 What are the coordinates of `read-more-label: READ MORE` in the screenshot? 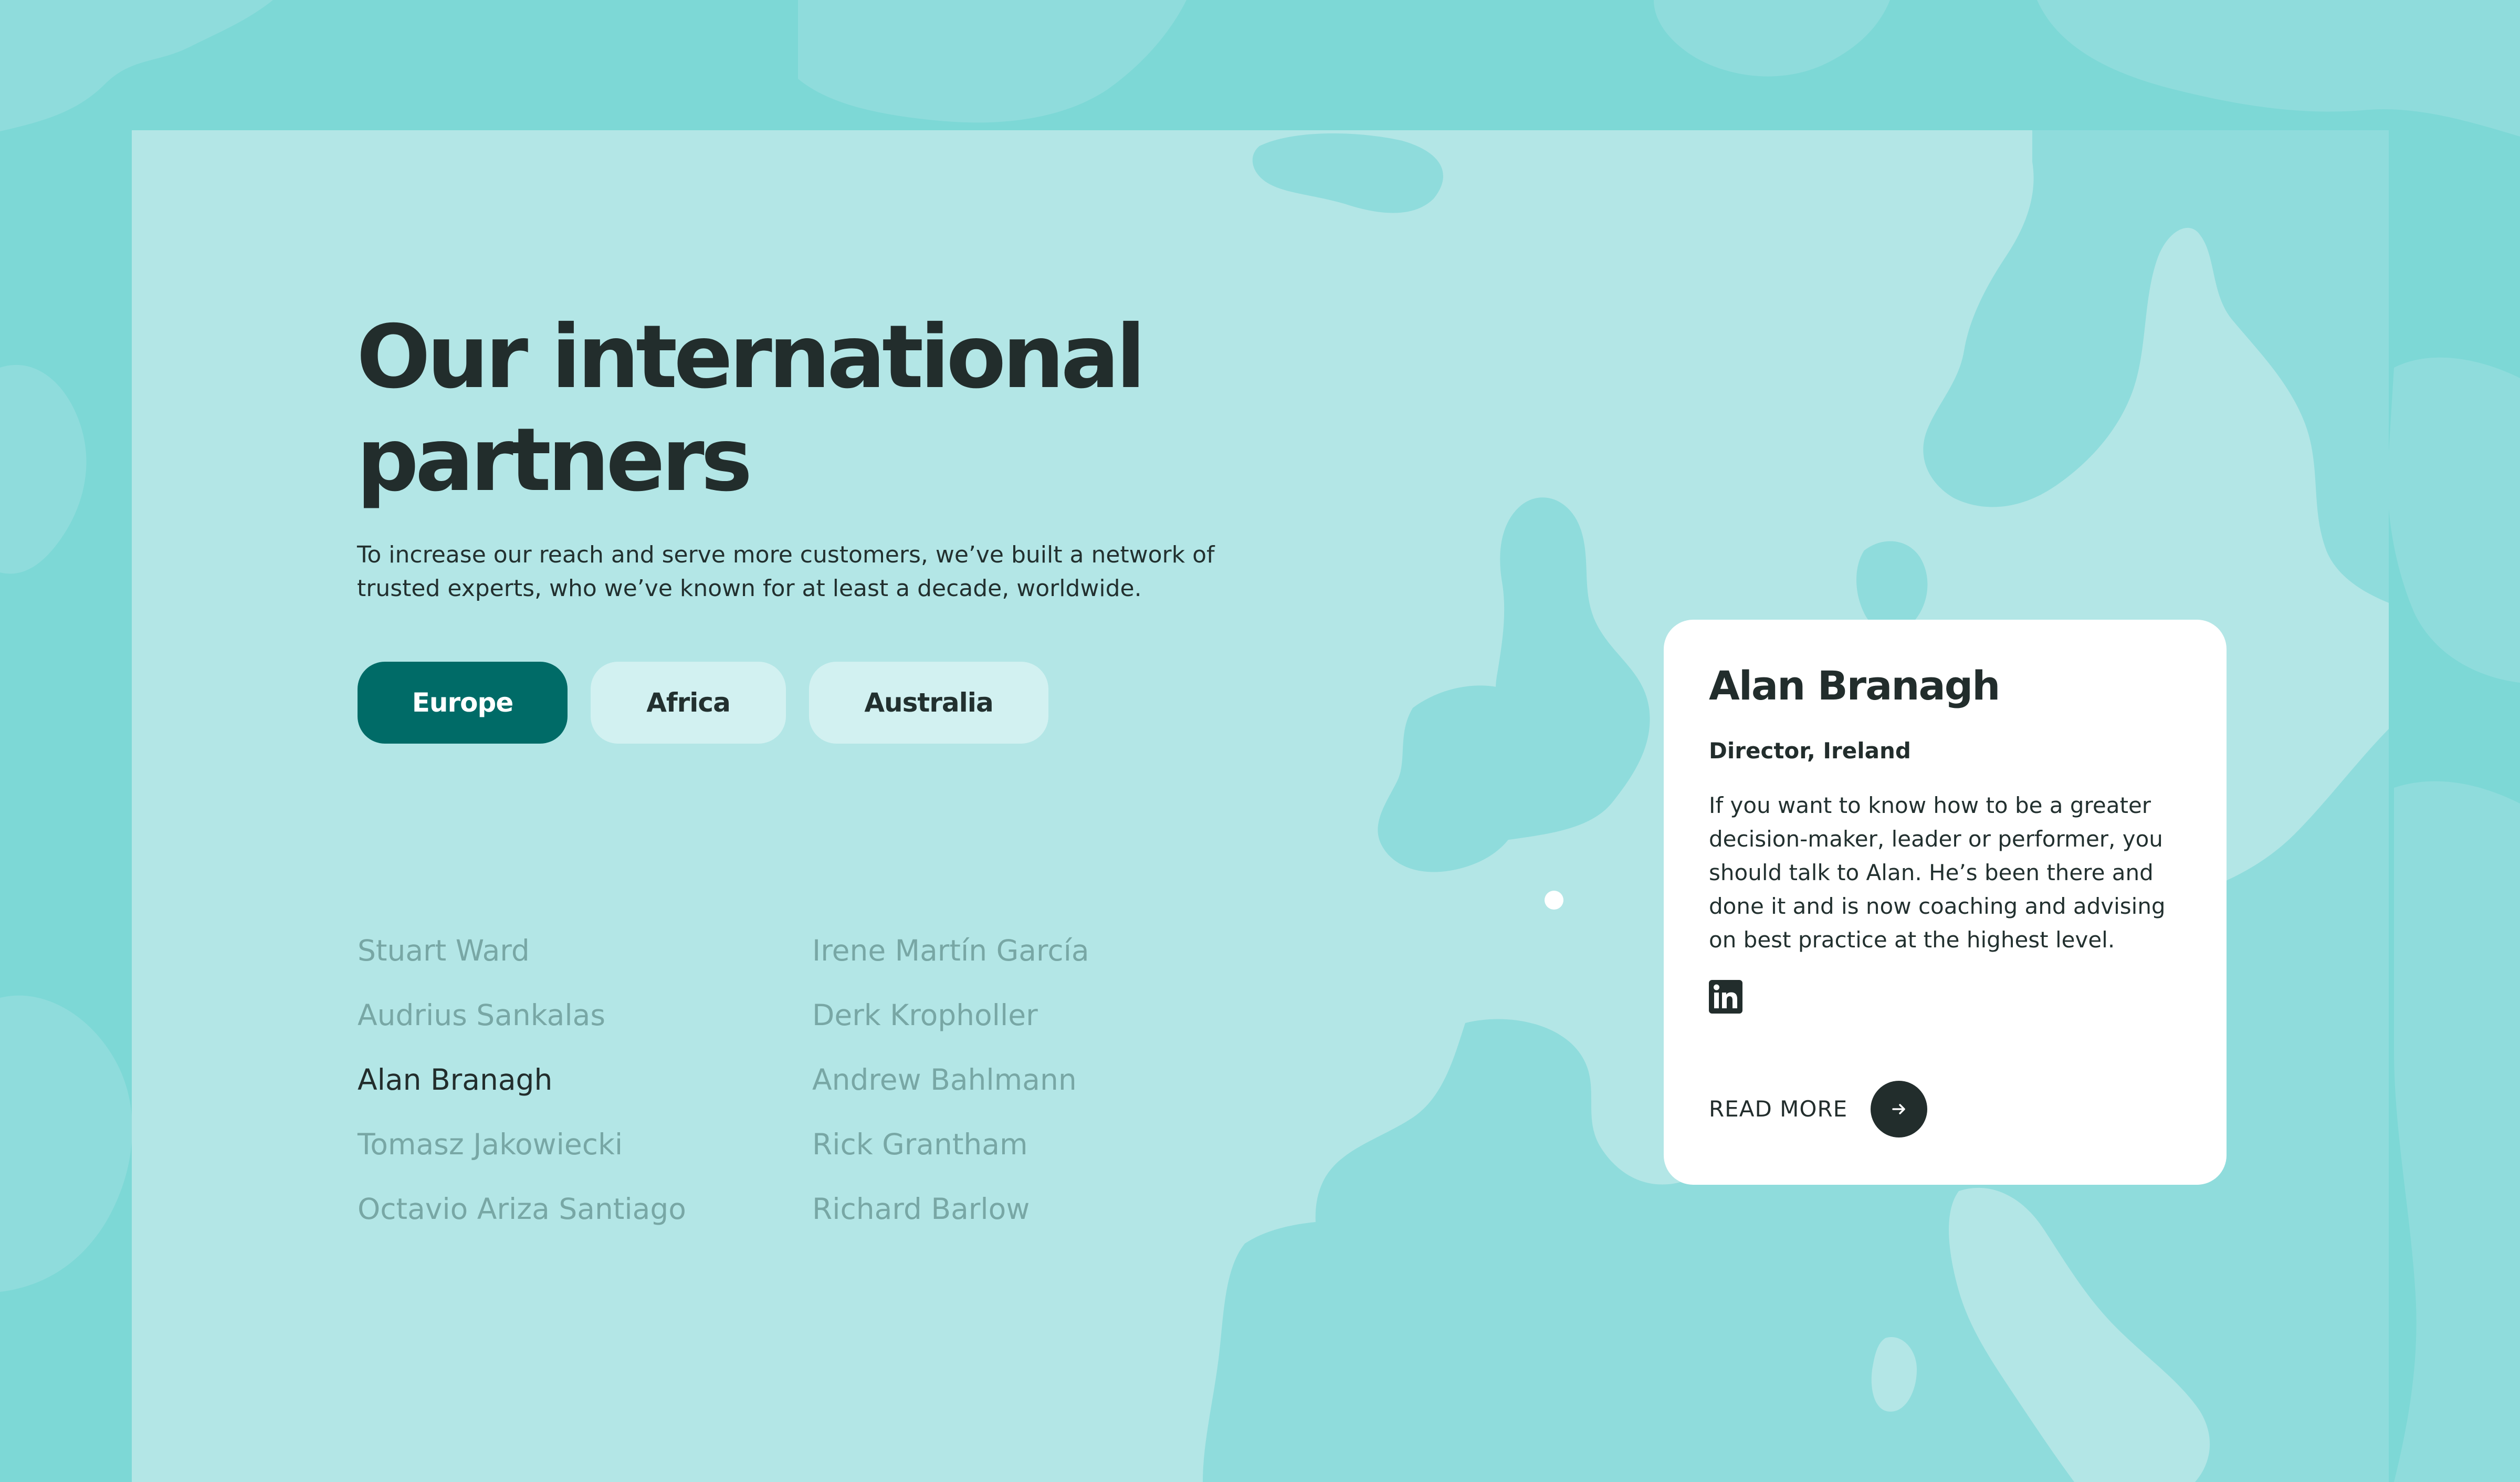 It's located at (1778, 1109).